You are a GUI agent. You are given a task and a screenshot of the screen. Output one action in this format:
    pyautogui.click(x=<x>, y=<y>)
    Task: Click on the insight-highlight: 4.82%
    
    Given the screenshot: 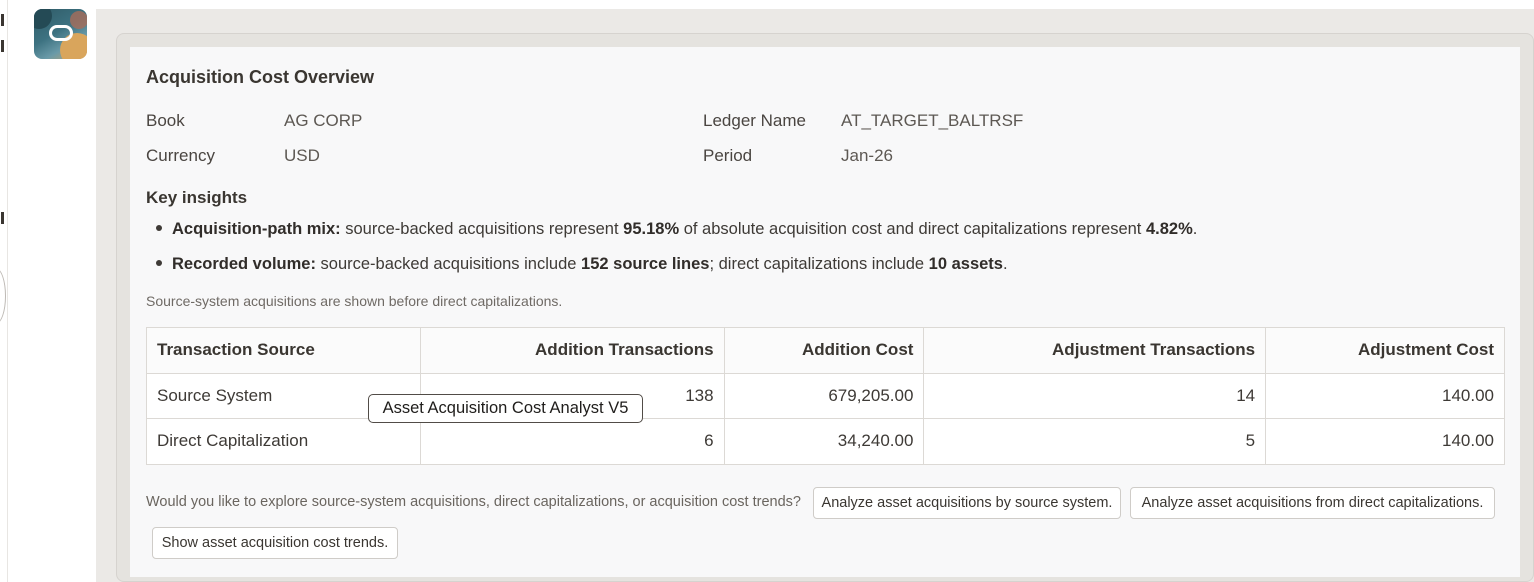 What is the action you would take?
    pyautogui.click(x=1169, y=229)
    